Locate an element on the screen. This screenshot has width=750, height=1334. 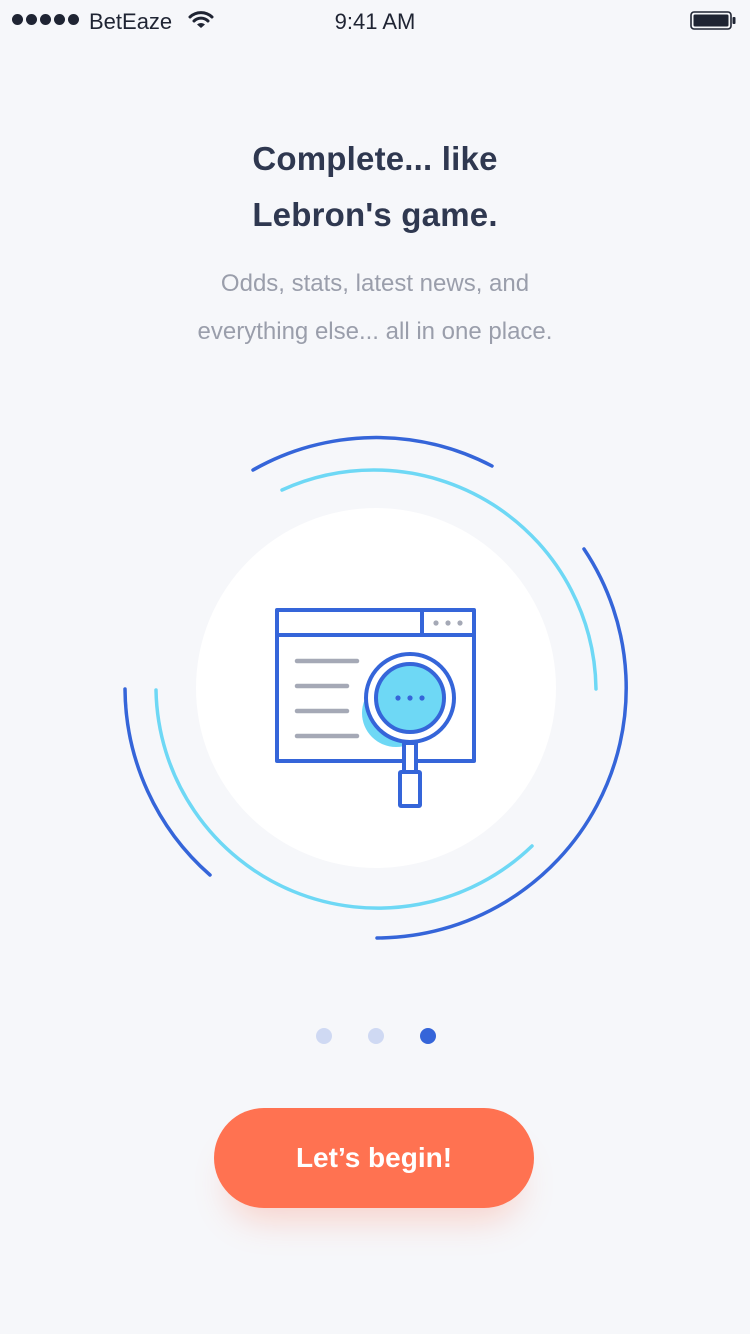
lets-begin-button: Let’s begin! is located at coordinates (374, 1158).